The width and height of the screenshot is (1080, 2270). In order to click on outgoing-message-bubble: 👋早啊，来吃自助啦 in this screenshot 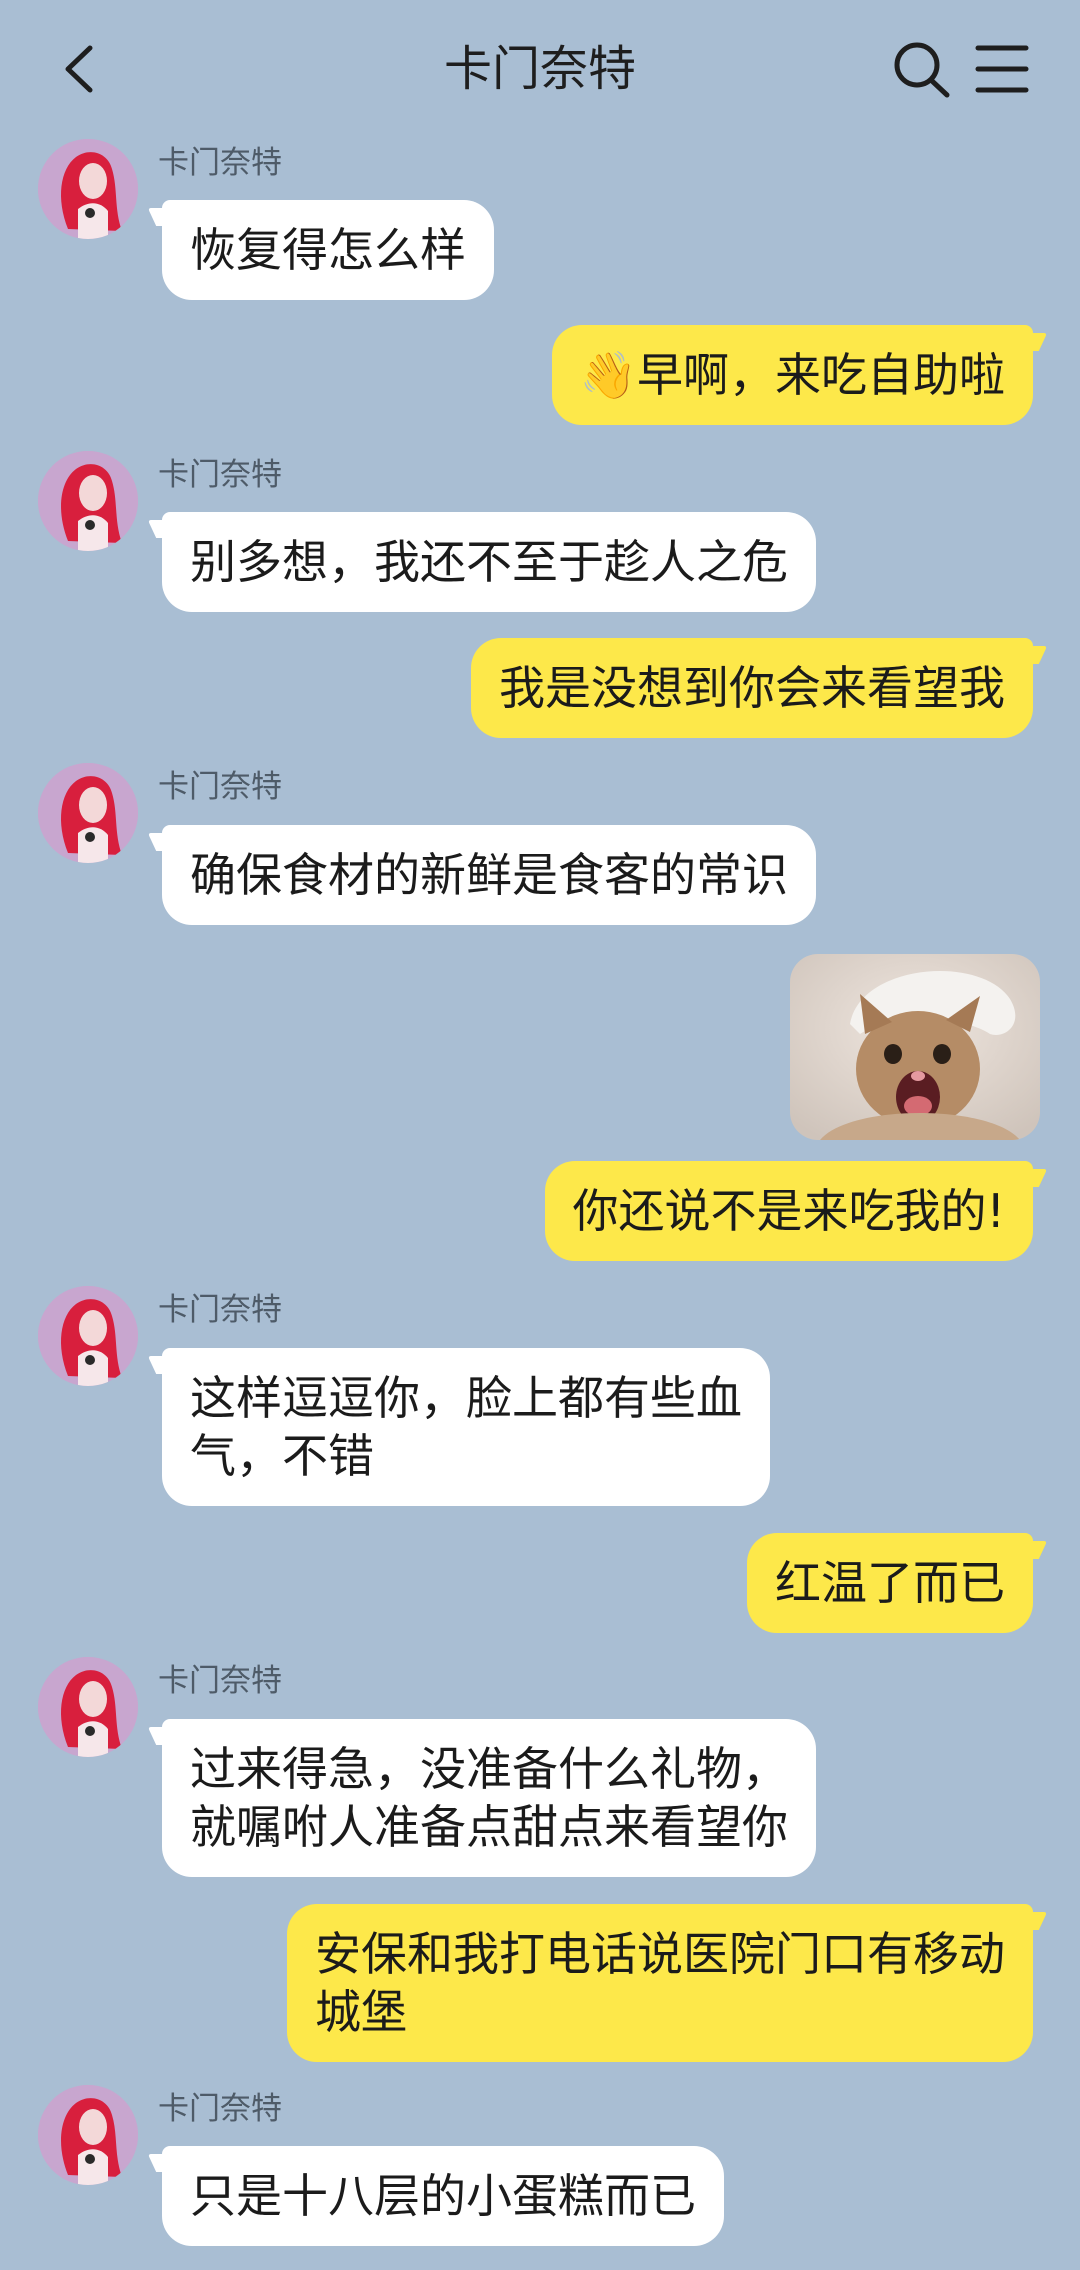, I will do `click(792, 375)`.